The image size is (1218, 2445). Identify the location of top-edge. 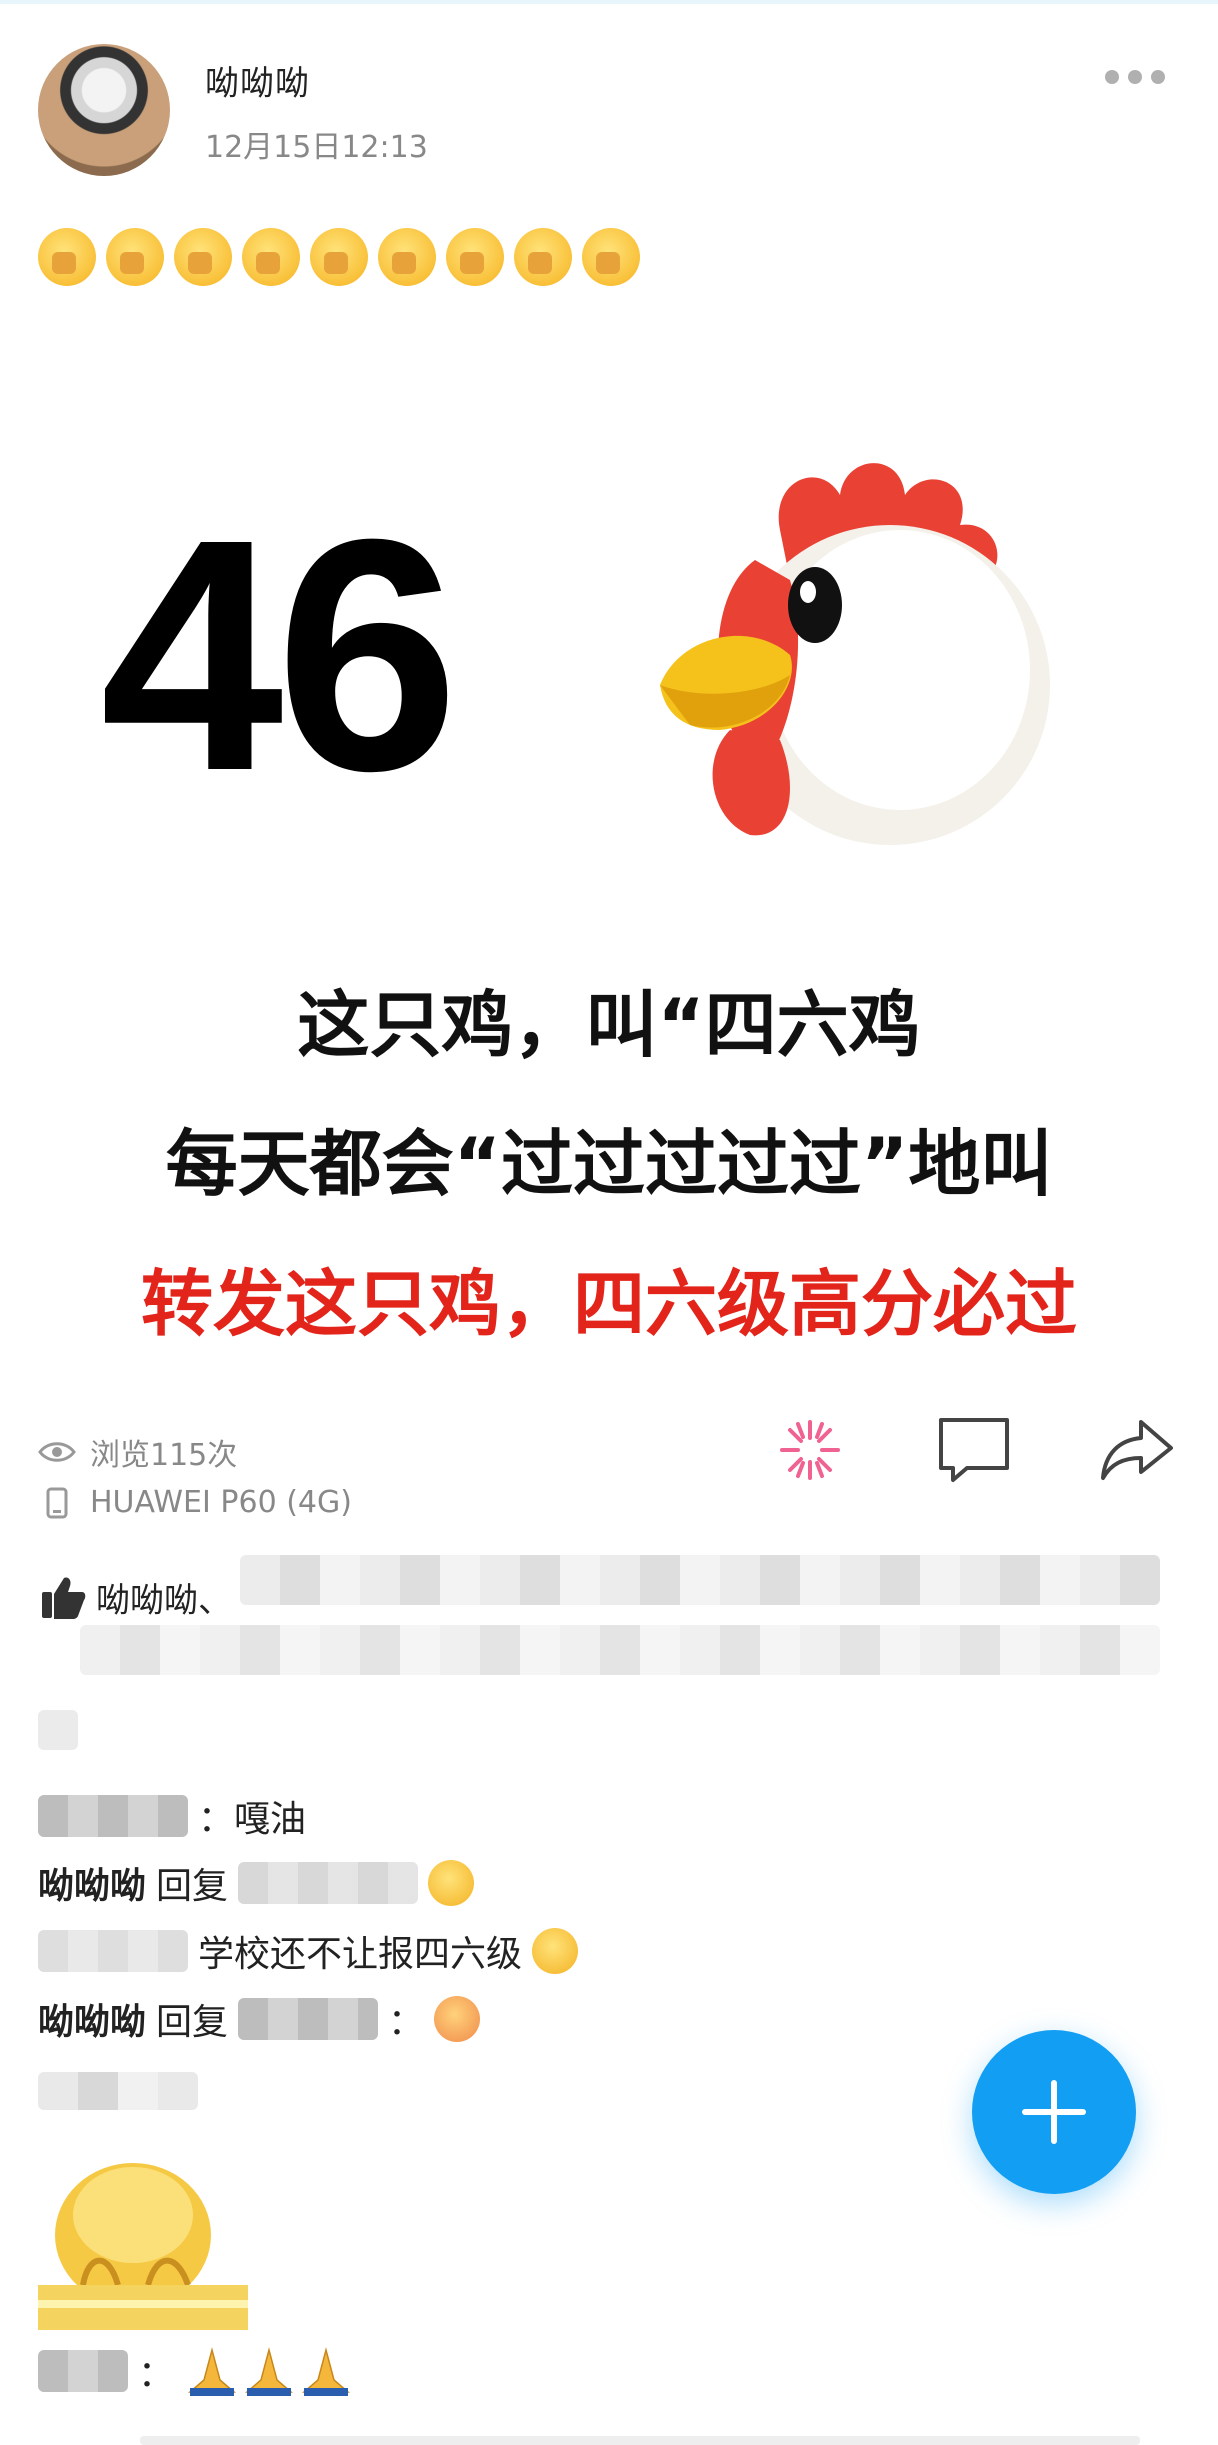
(609, 2).